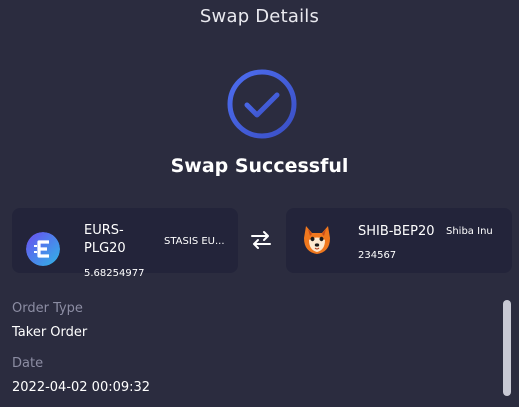 This screenshot has width=519, height=407. What do you see at coordinates (262, 104) in the screenshot?
I see `check-circle-icon` at bounding box center [262, 104].